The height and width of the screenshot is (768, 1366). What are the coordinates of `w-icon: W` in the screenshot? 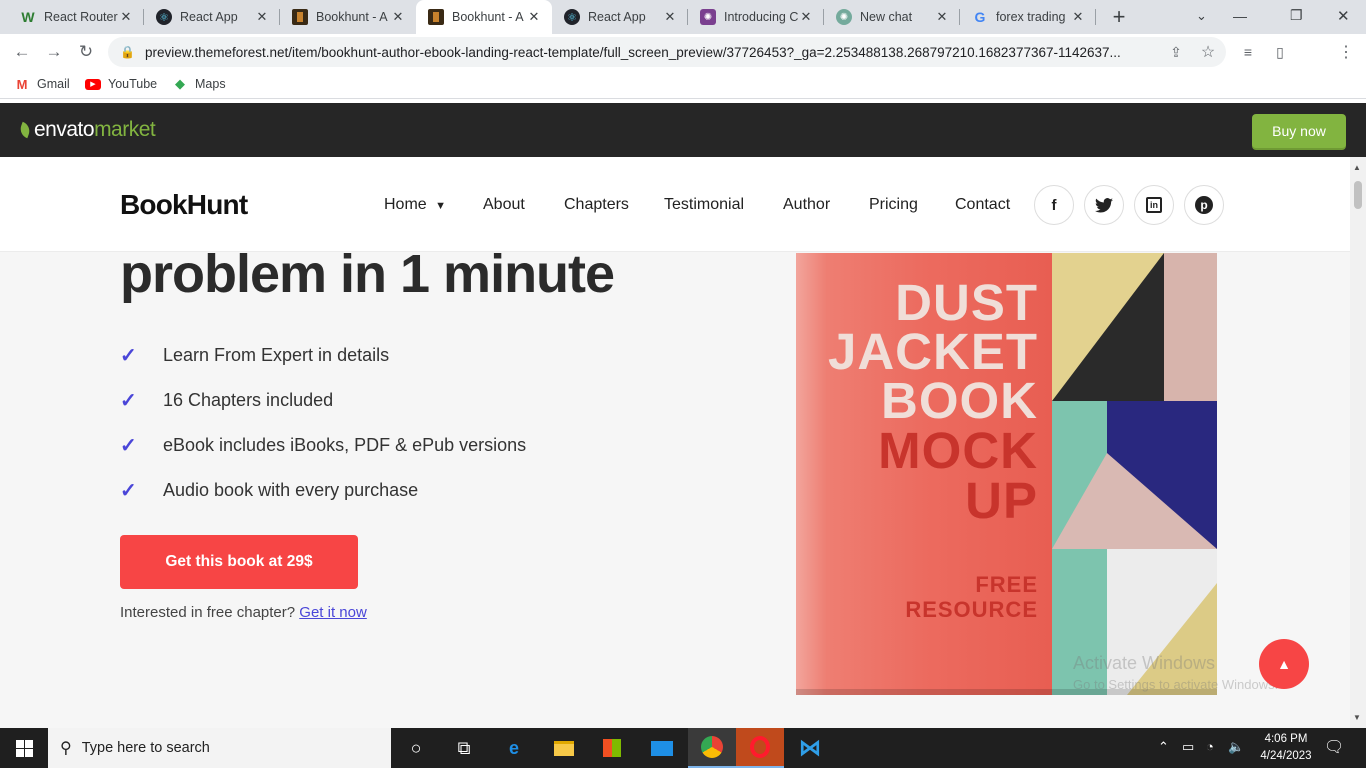 It's located at (28, 17).